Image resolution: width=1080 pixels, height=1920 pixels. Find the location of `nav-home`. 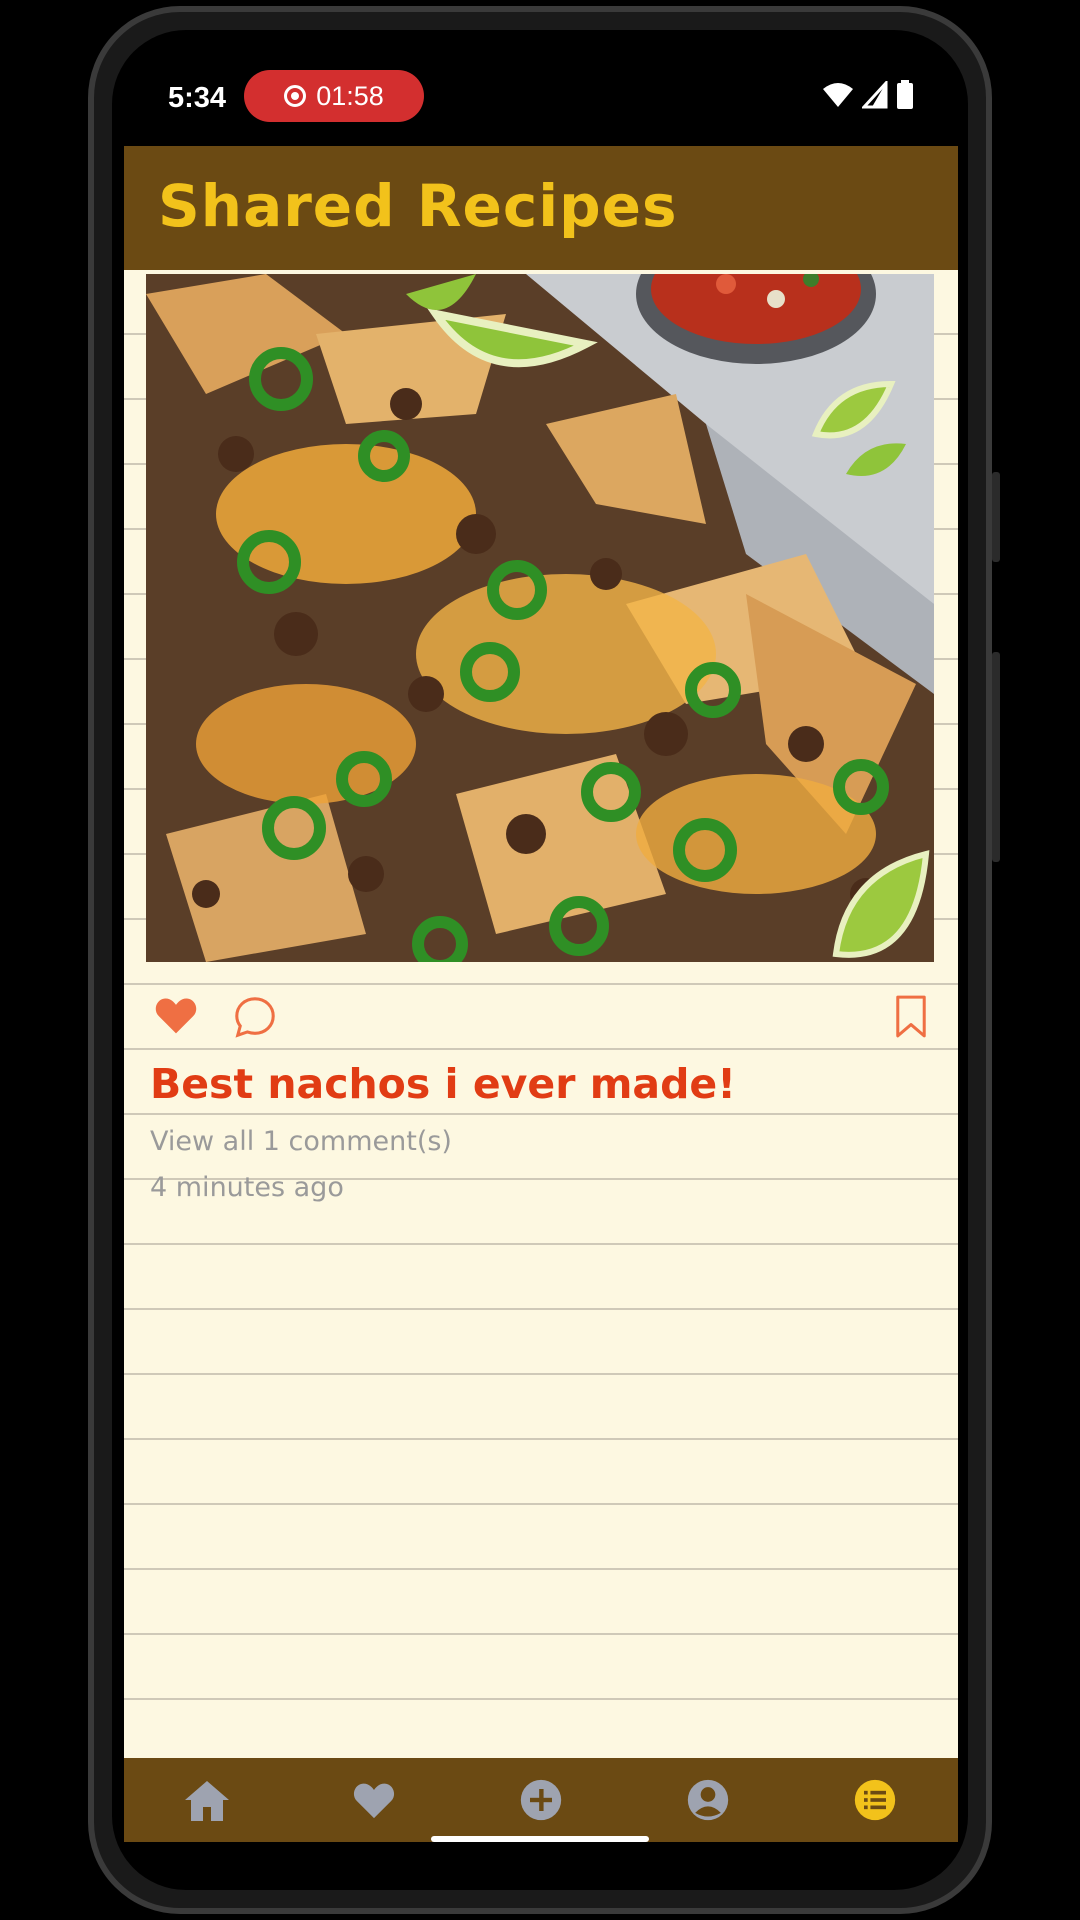

nav-home is located at coordinates (207, 1800).